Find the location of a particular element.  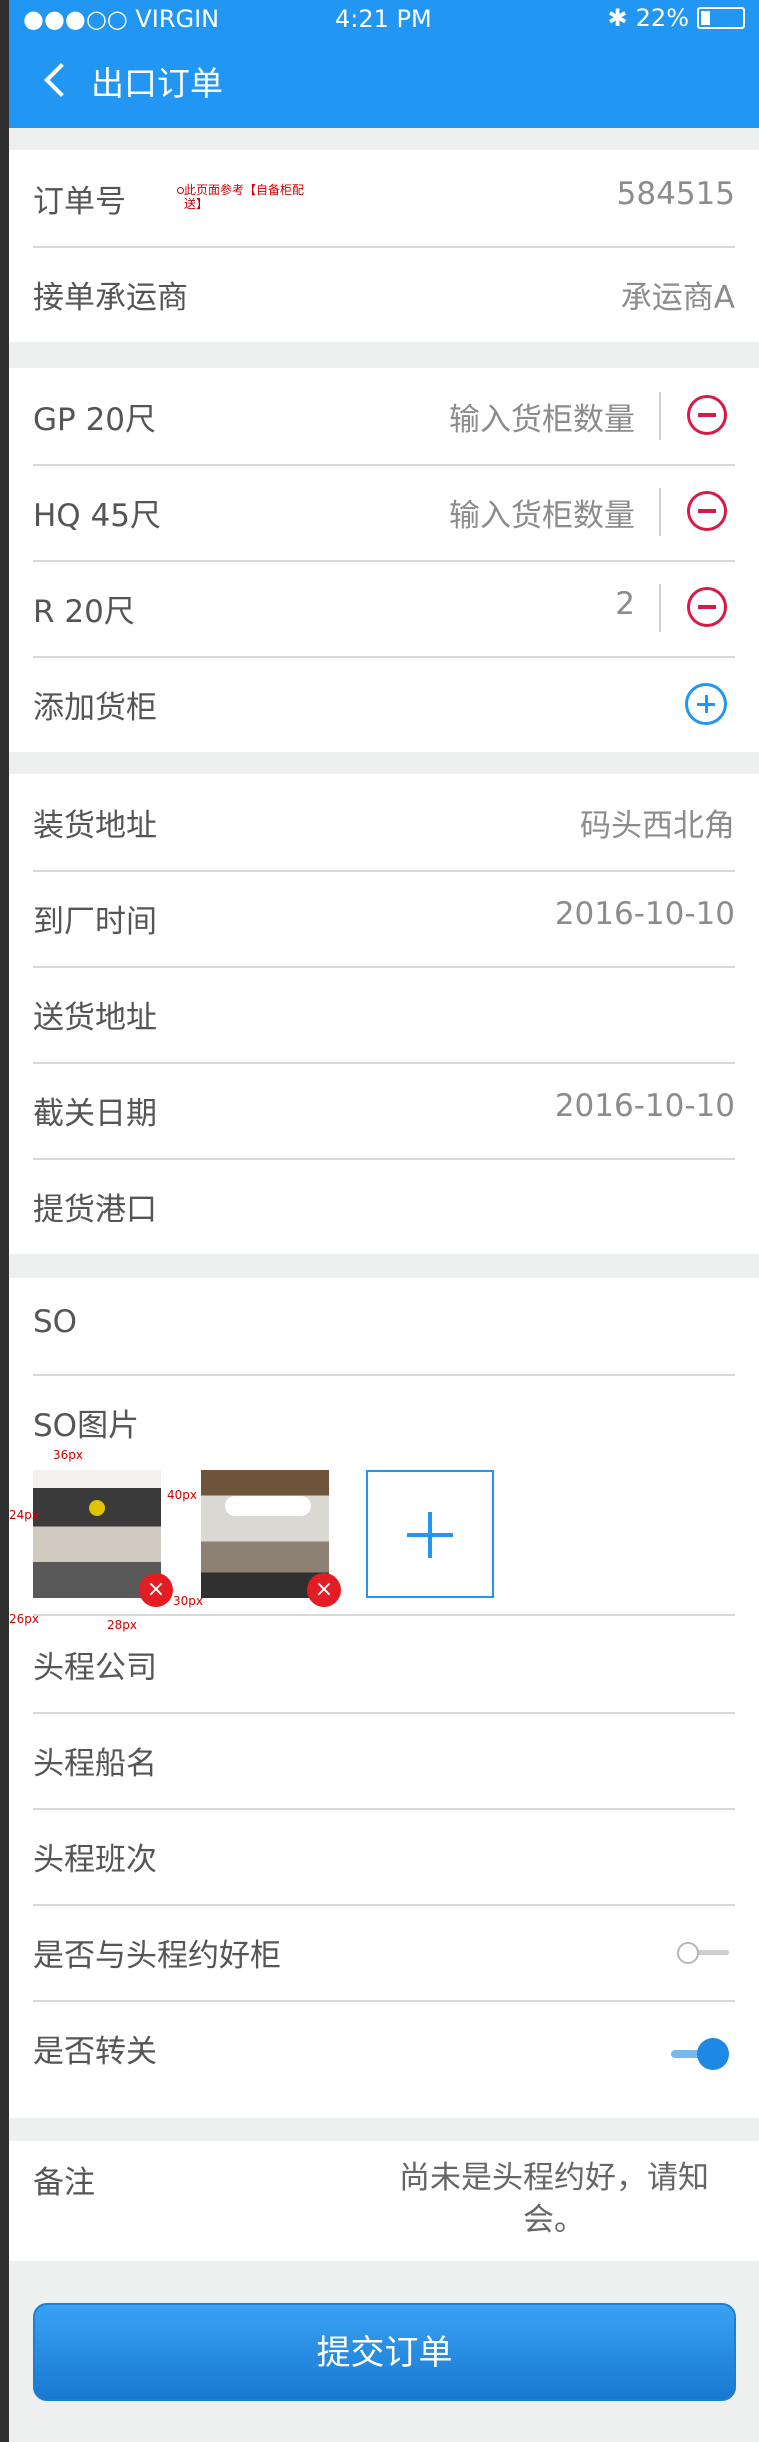

navigation-bar: 出口订单 is located at coordinates (116, 81).